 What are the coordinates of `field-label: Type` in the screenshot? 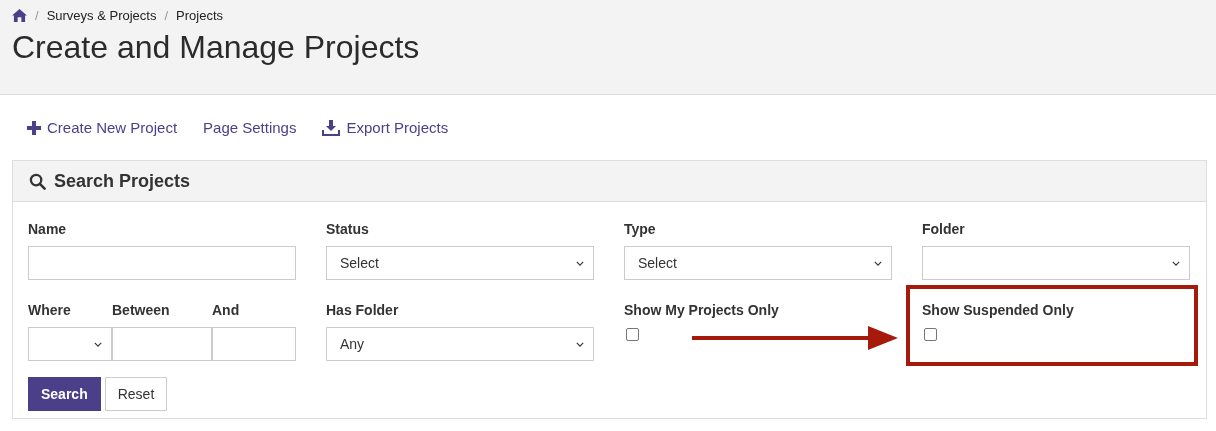 It's located at (640, 229).